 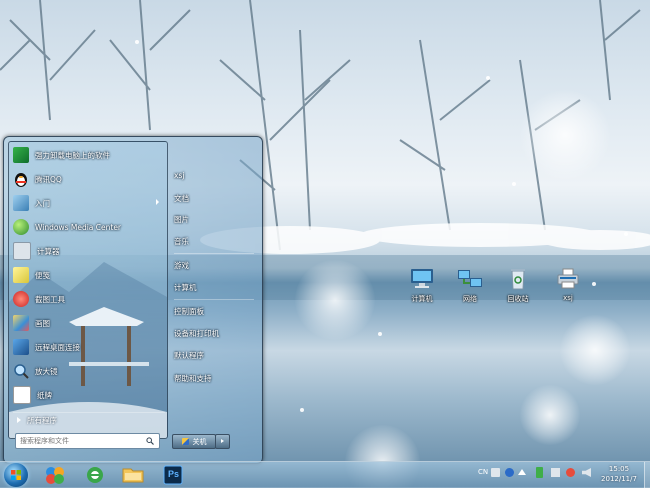 What do you see at coordinates (214, 200) in the screenshot?
I see `right-item-documents: 文档` at bounding box center [214, 200].